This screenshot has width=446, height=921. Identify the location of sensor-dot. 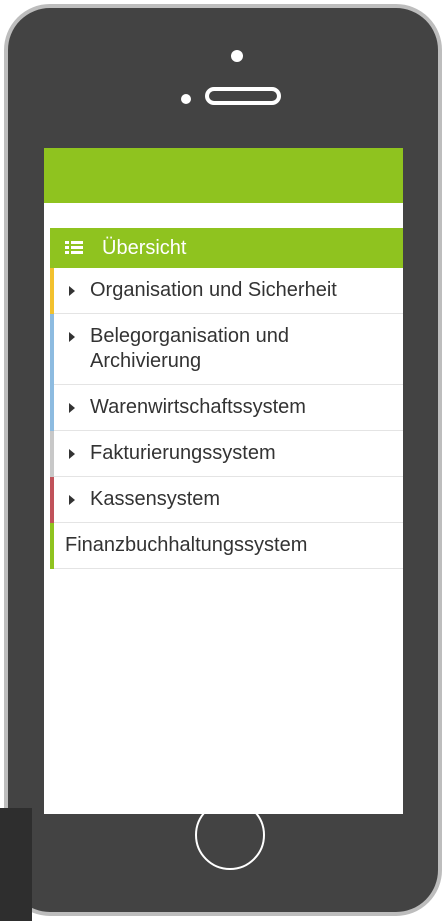
(186, 99).